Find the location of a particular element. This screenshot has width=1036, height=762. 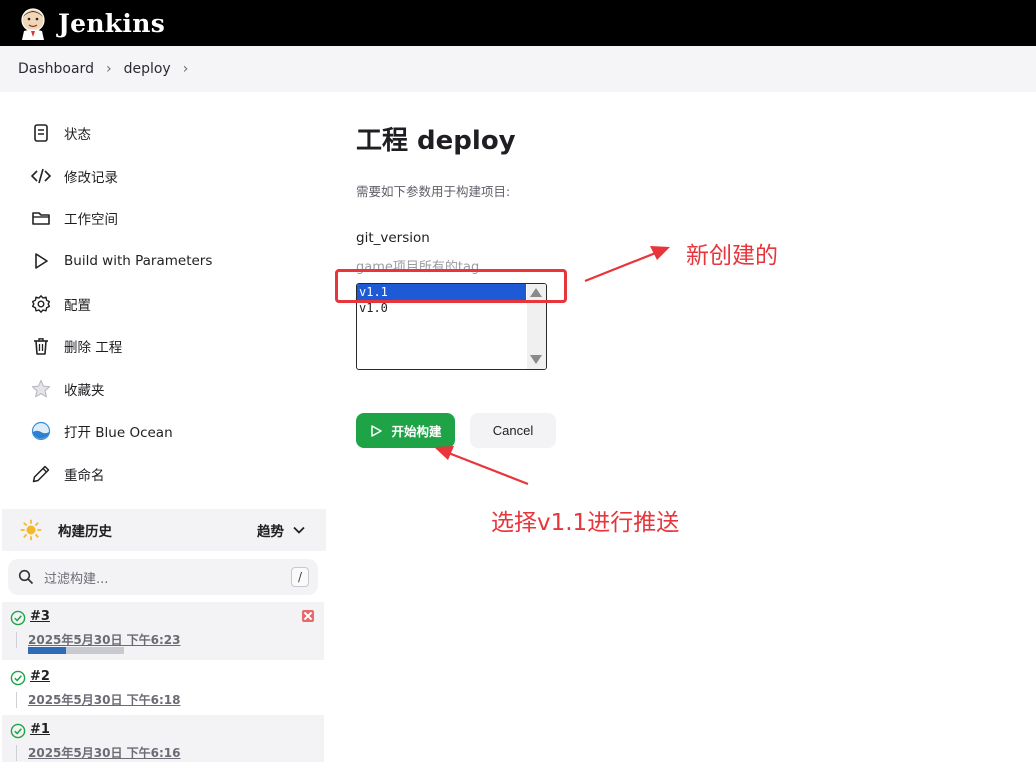

pencil-icon is located at coordinates (41, 474).